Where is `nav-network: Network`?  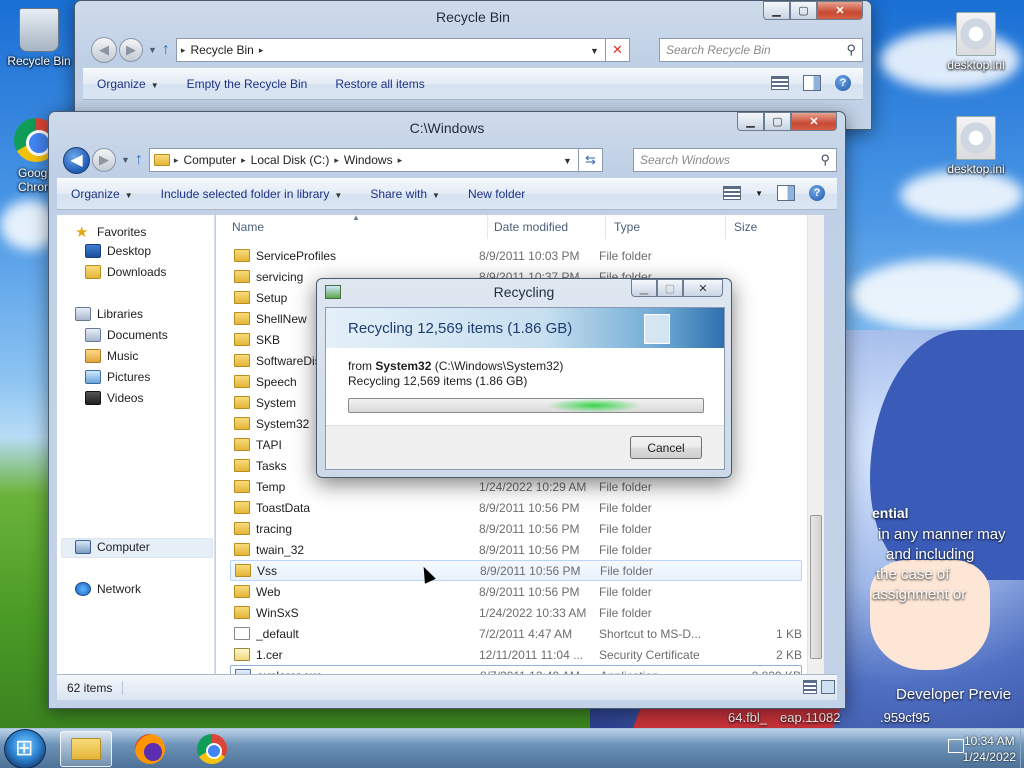
nav-network: Network is located at coordinates (108, 589).